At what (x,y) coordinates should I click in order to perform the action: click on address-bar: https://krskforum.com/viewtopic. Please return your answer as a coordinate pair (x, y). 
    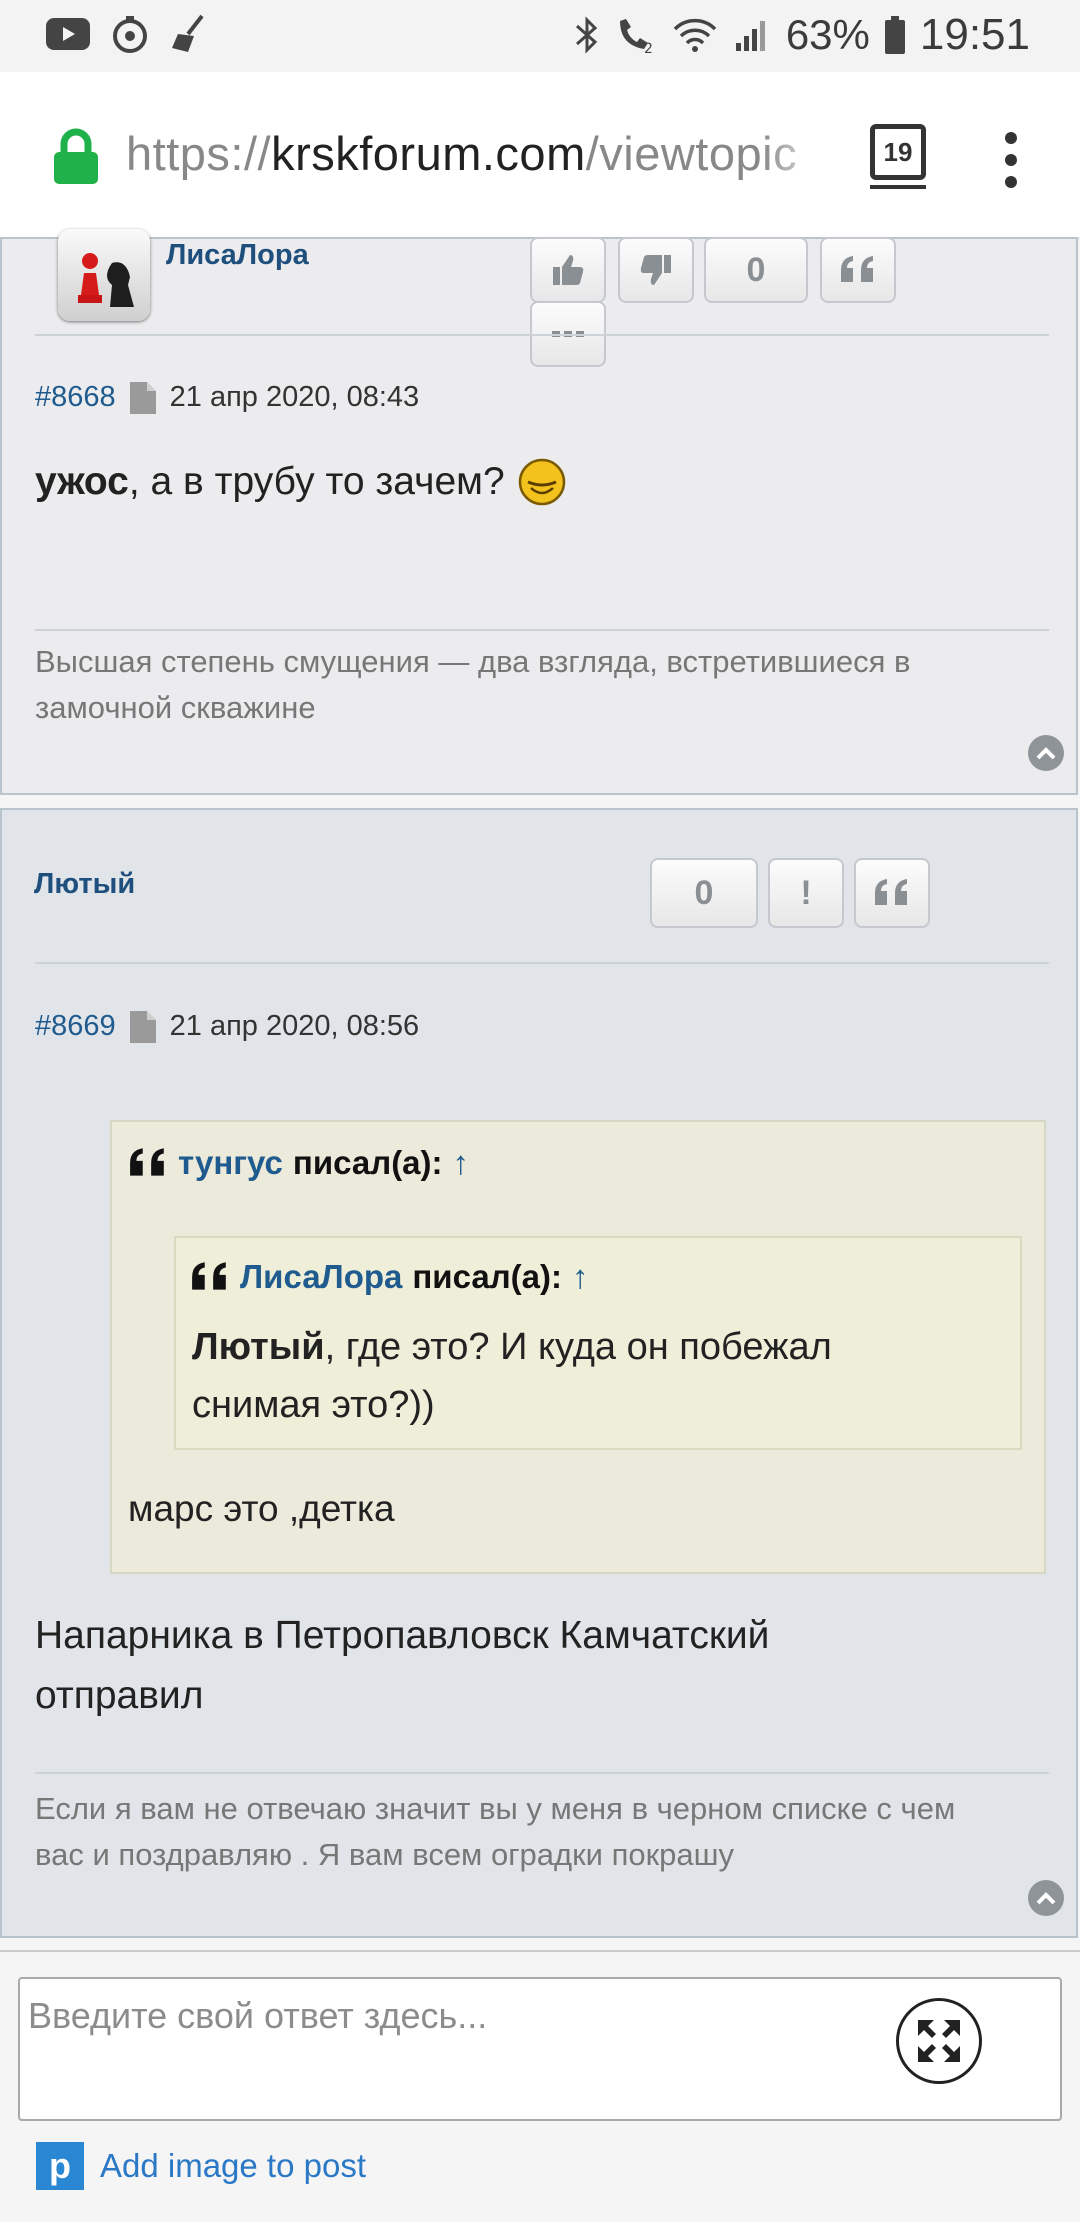
    Looking at the image, I should click on (479, 161).